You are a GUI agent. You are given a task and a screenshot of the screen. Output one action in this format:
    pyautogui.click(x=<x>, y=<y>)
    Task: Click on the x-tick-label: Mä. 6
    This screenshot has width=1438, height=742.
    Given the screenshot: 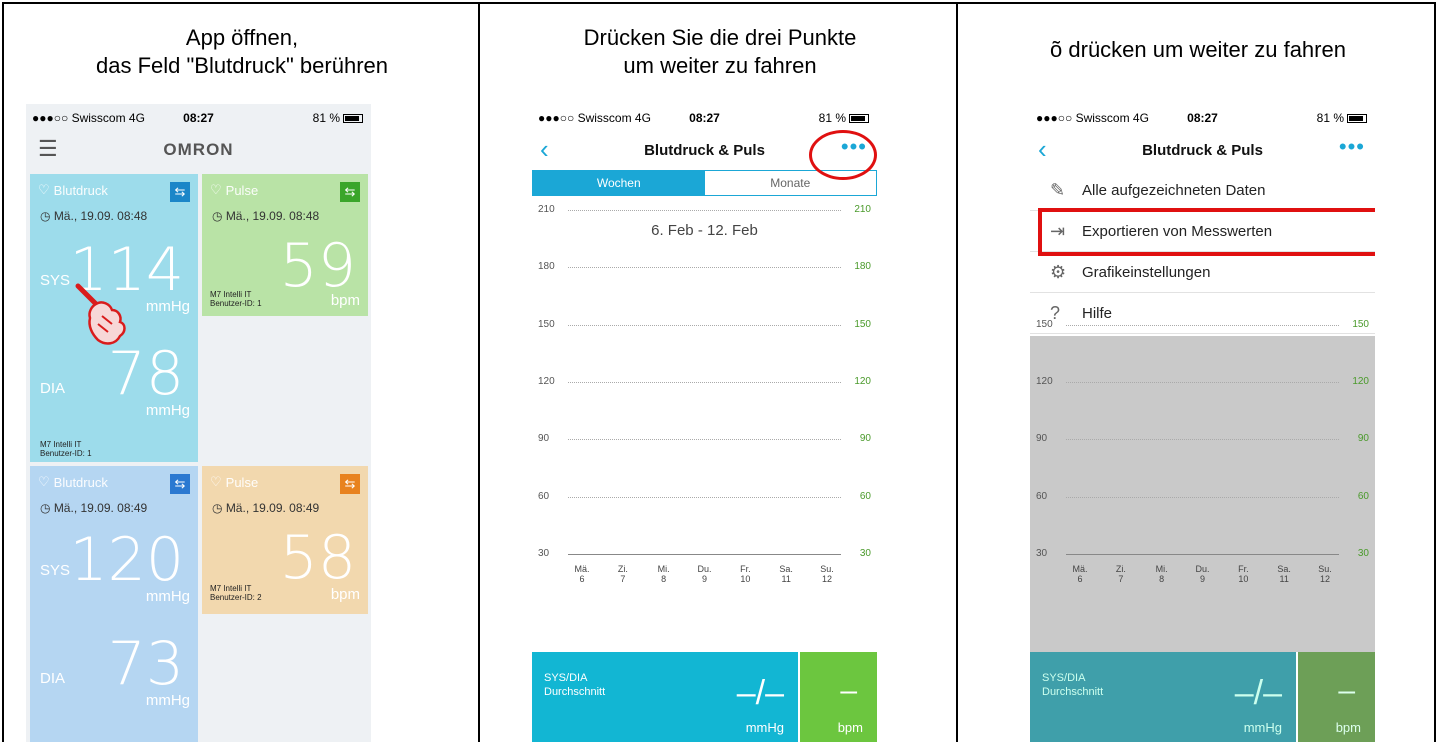 What is the action you would take?
    pyautogui.click(x=1080, y=574)
    